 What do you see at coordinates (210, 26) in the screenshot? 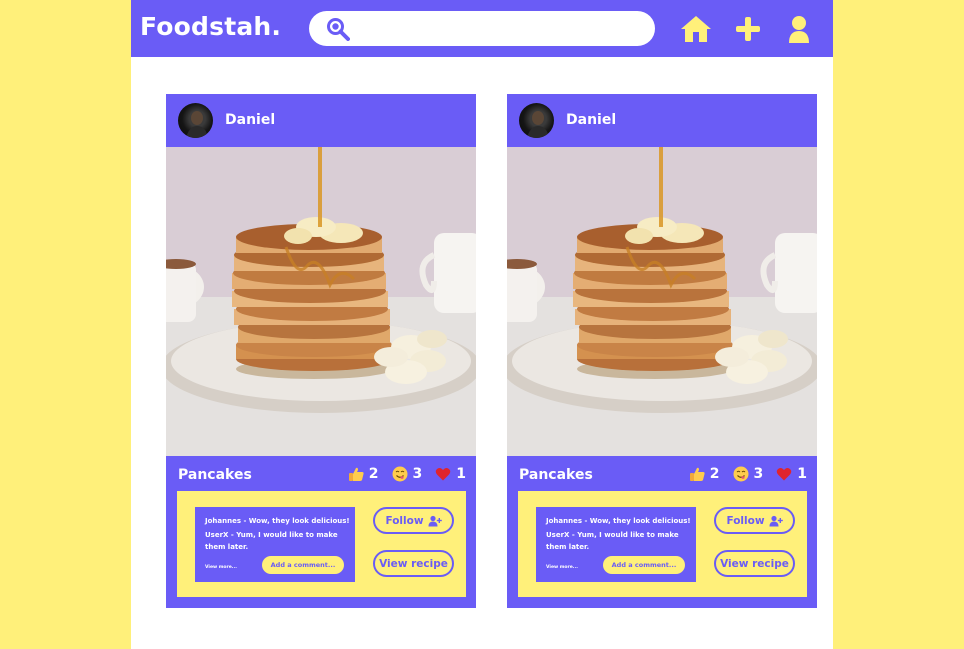
I see `app-logo: Foodstah.` at bounding box center [210, 26].